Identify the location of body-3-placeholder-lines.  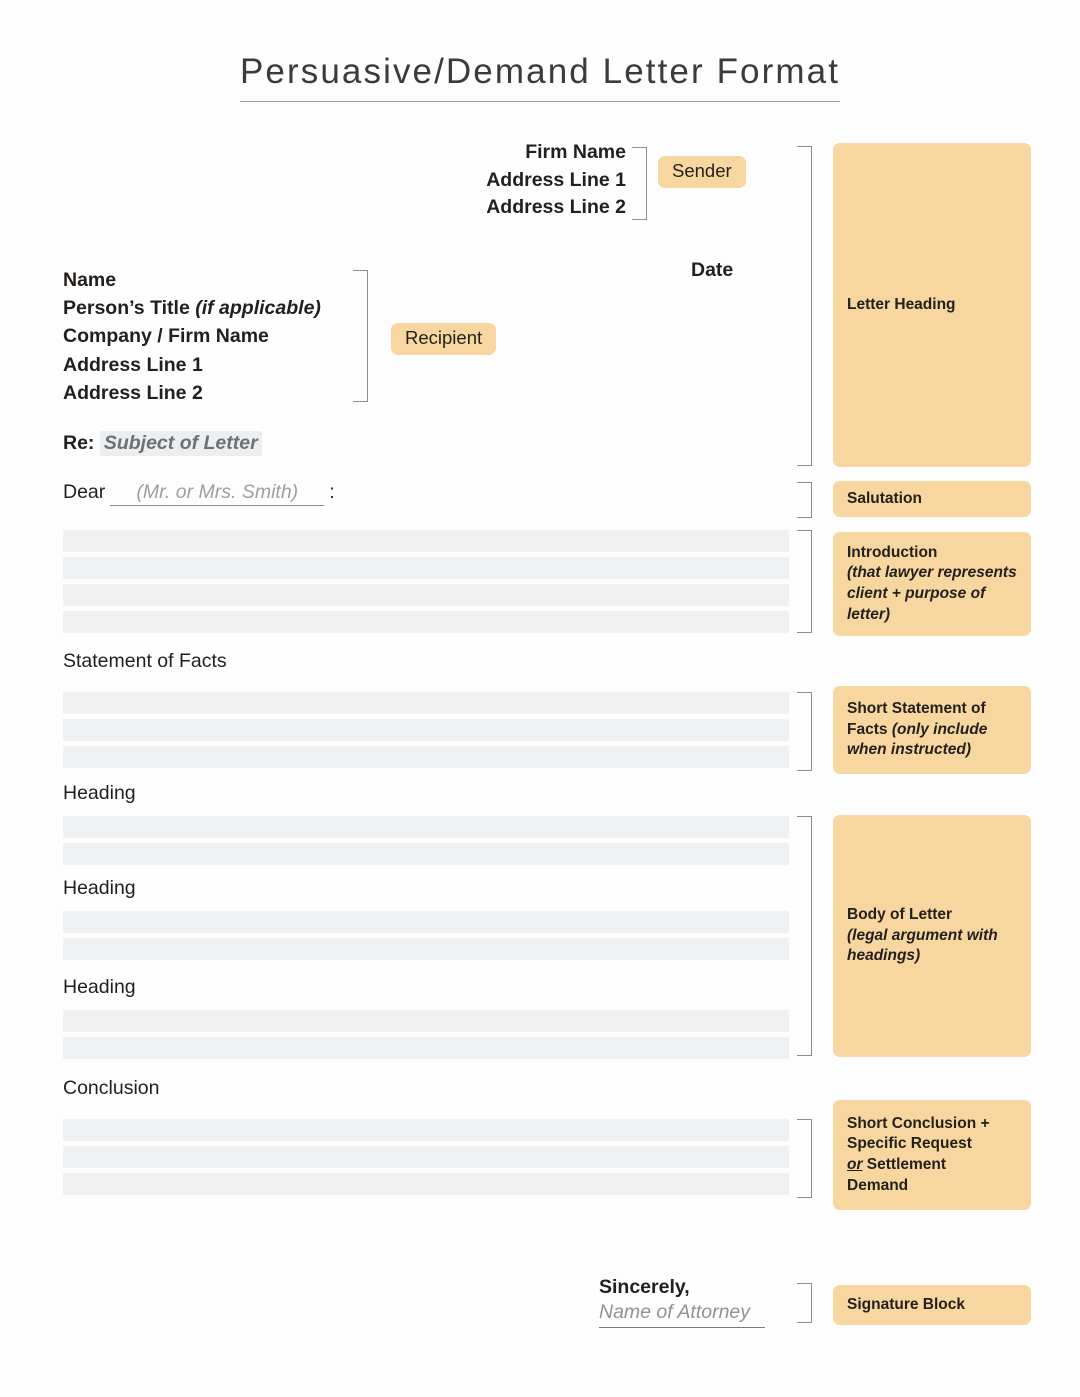
(426, 1037).